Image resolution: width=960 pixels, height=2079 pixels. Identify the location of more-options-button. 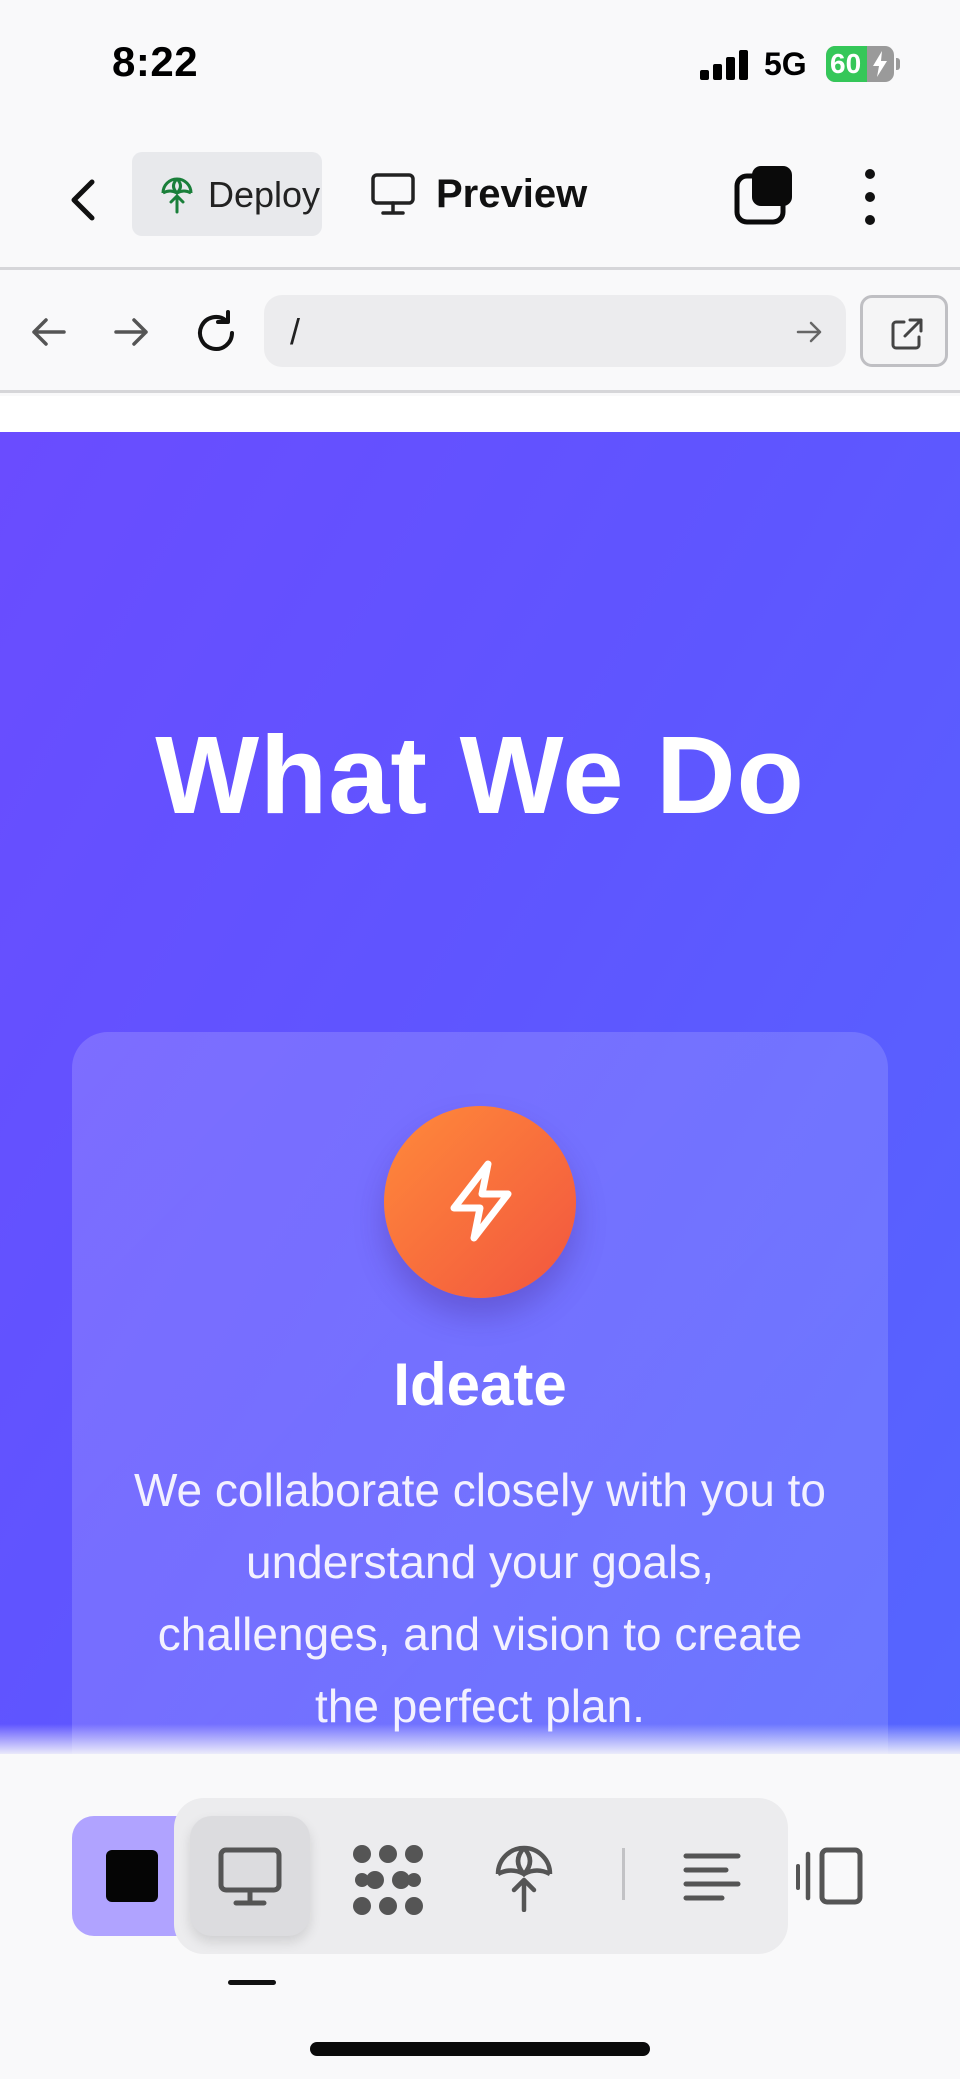
(870, 197).